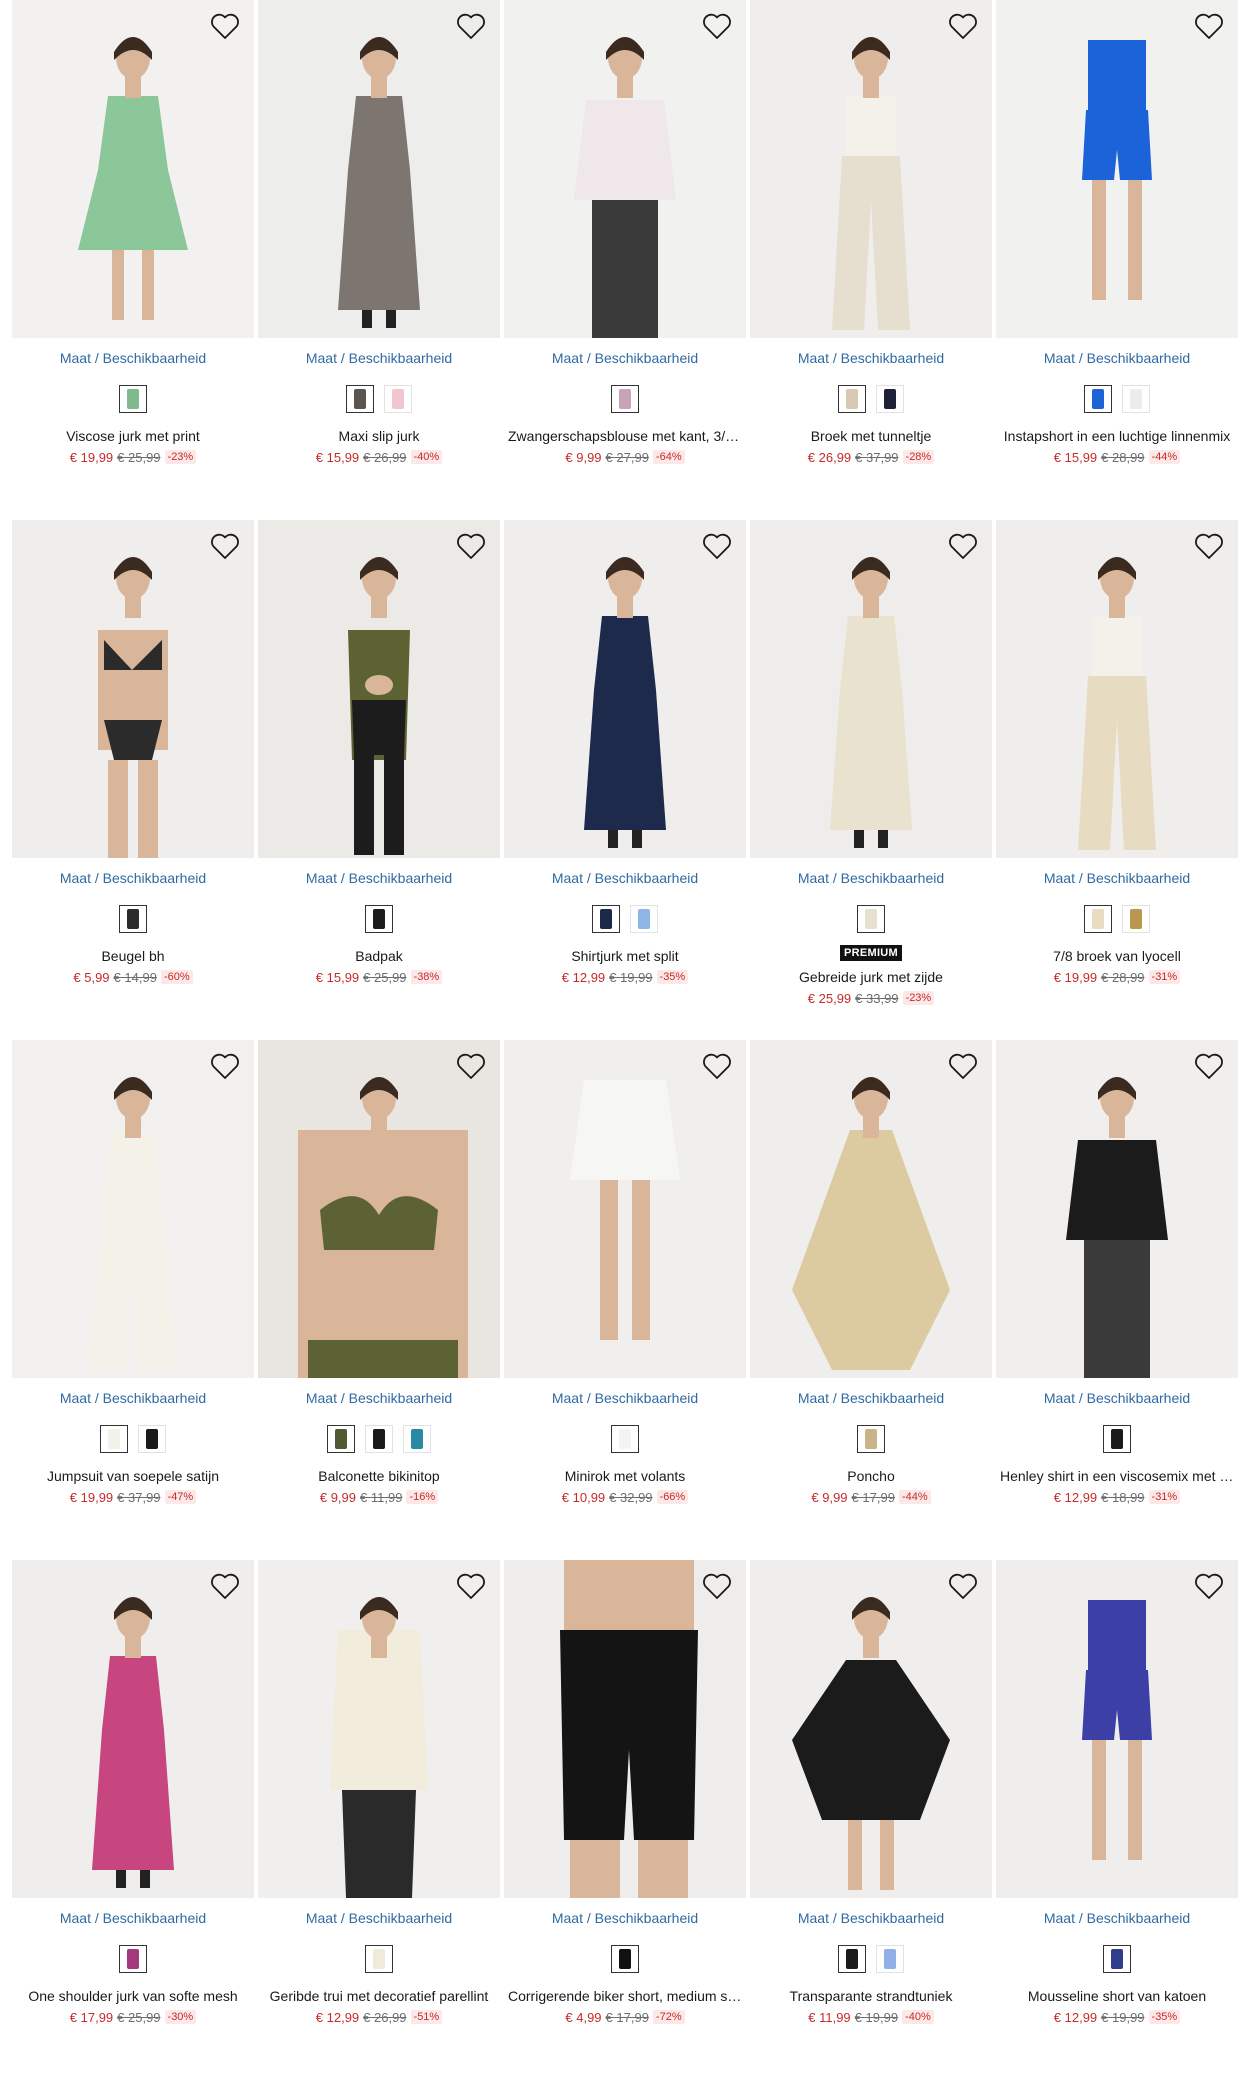 This screenshot has height=2082, width=1250. I want to click on product-title: Badpak, so click(379, 956).